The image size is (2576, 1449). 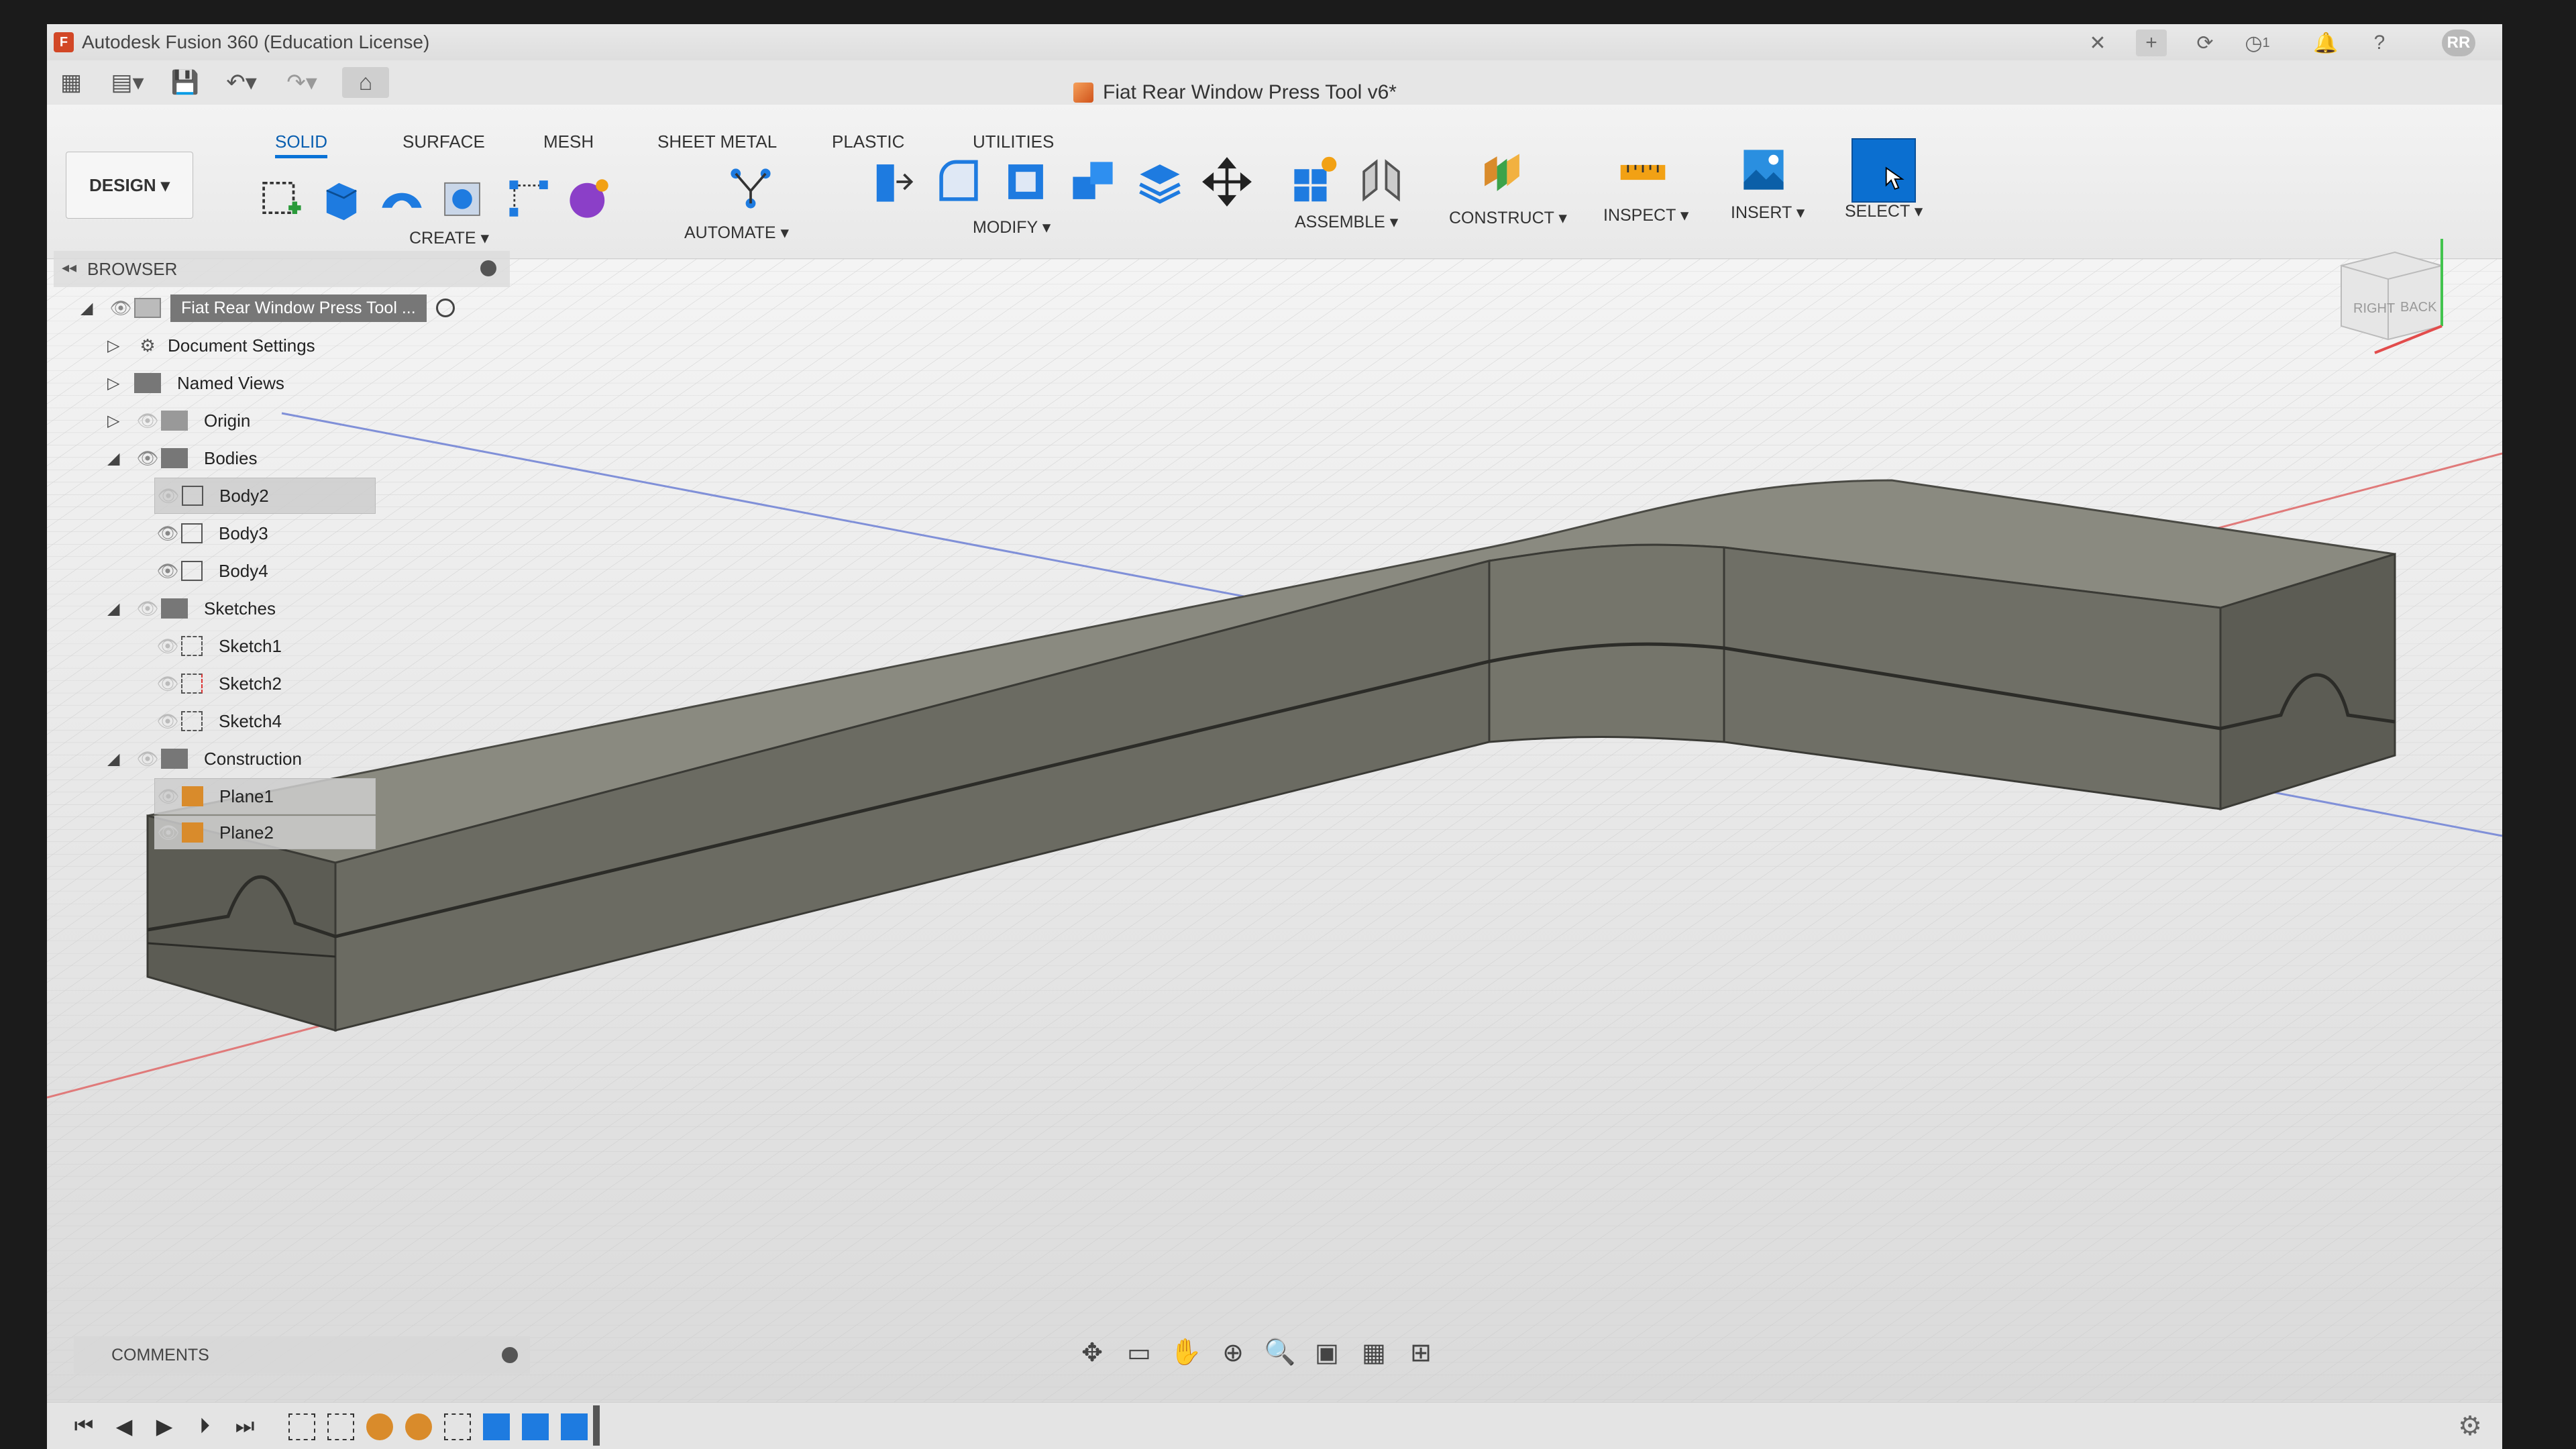 I want to click on zoom-icon: ⊕, so click(x=1233, y=1353).